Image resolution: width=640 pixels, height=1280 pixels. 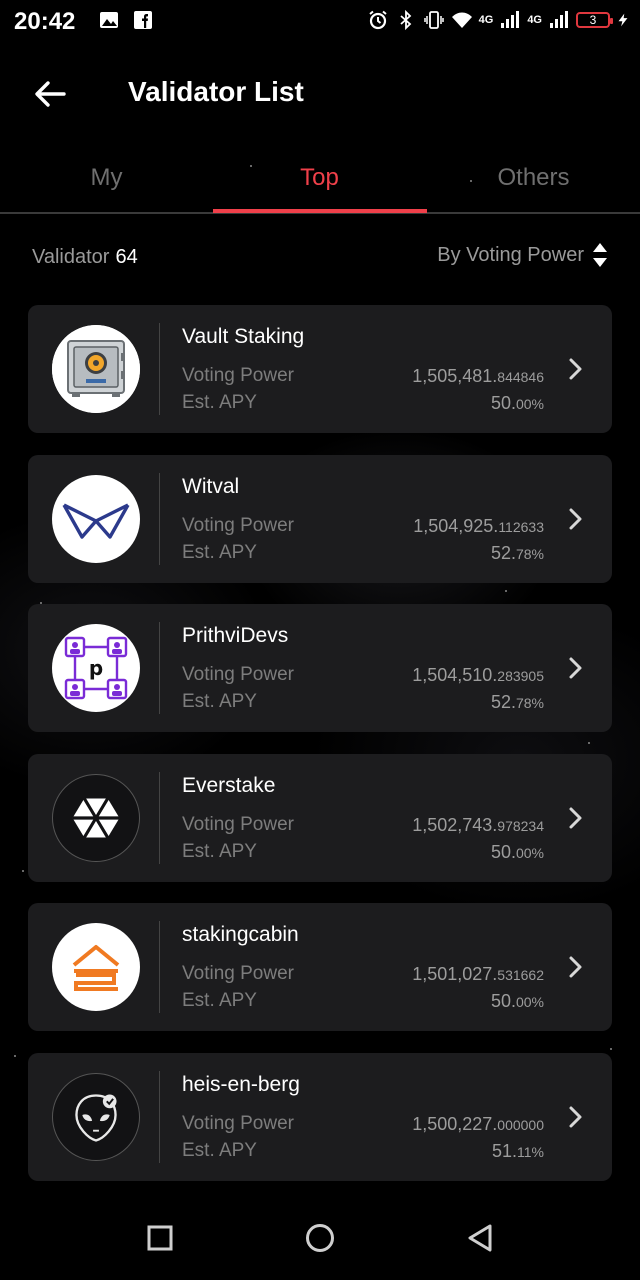 What do you see at coordinates (243, 336) in the screenshot?
I see `validator-name: Vault Staking` at bounding box center [243, 336].